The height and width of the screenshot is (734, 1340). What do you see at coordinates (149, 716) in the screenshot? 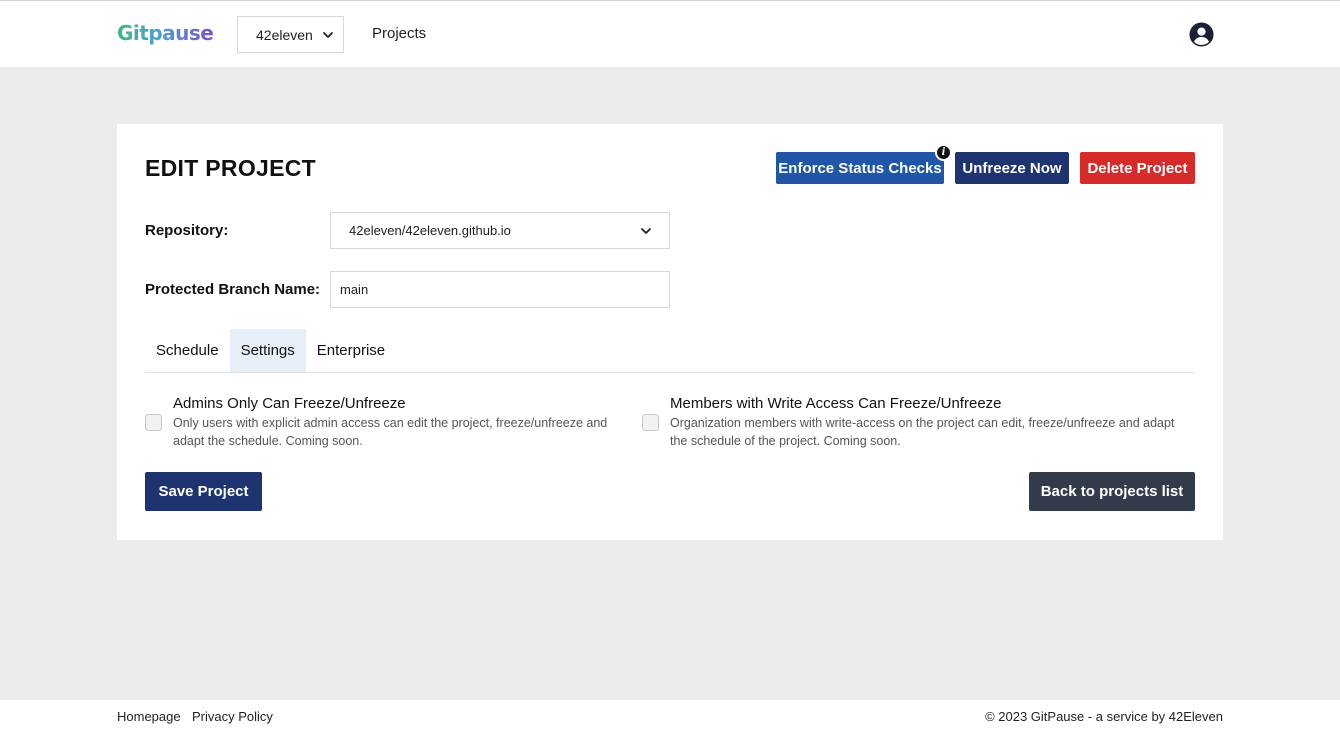
I see `footer-link-homepage: Homepage` at bounding box center [149, 716].